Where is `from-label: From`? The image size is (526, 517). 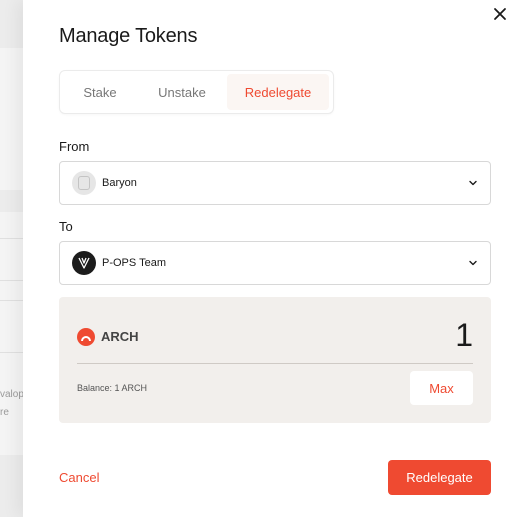
from-label: From is located at coordinates (74, 146).